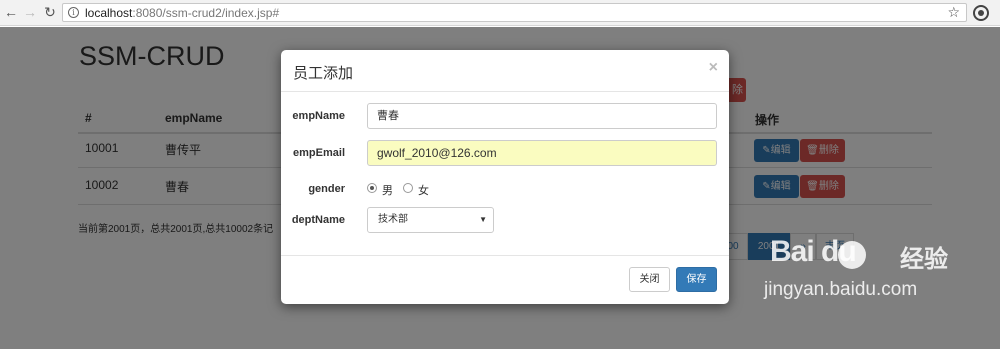  Describe the element at coordinates (505, 255) in the screenshot. I see `modal-footer-divider` at that location.